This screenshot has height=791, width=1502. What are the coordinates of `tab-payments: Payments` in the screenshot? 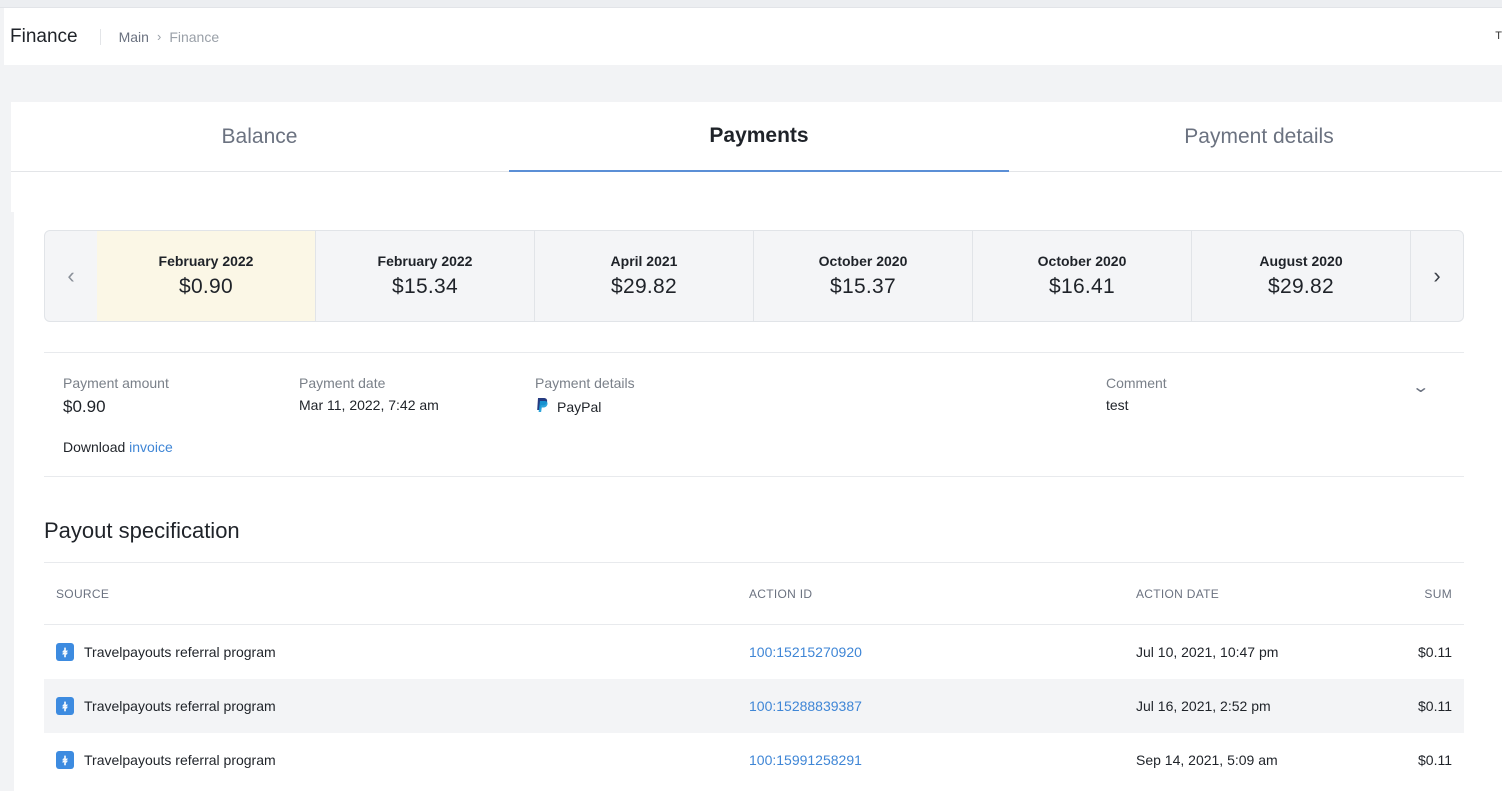 It's located at (759, 137).